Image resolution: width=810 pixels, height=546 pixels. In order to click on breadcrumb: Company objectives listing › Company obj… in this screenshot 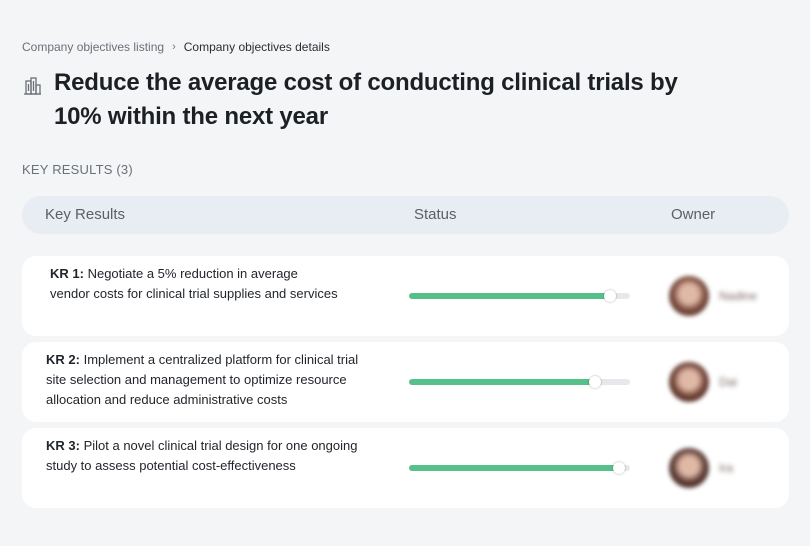, I will do `click(176, 47)`.